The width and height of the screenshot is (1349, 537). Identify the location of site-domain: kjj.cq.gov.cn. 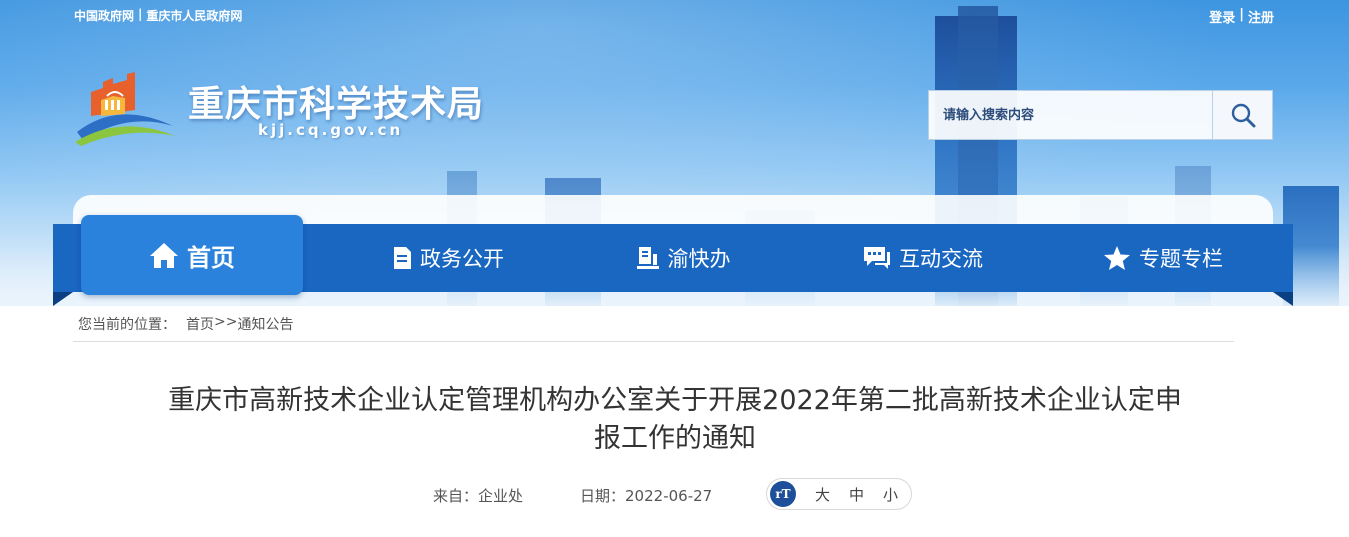
(331, 130).